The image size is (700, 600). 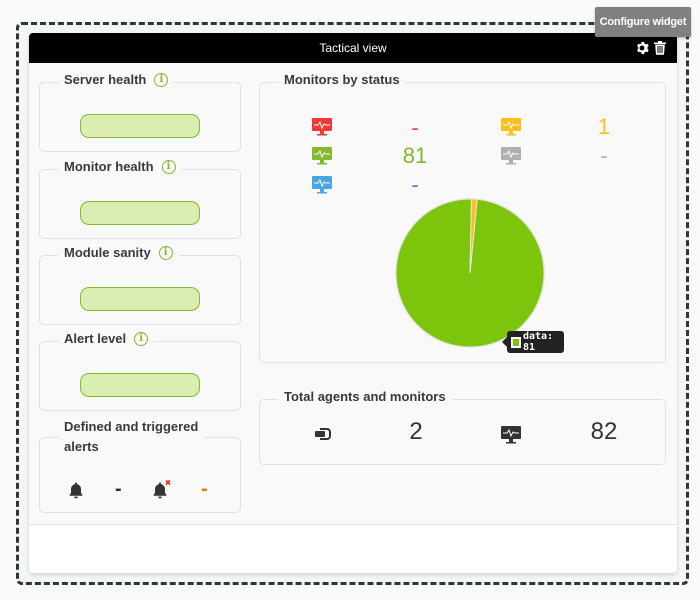 I want to click on configure-widget-tooltip: Configure widget, so click(x=643, y=22).